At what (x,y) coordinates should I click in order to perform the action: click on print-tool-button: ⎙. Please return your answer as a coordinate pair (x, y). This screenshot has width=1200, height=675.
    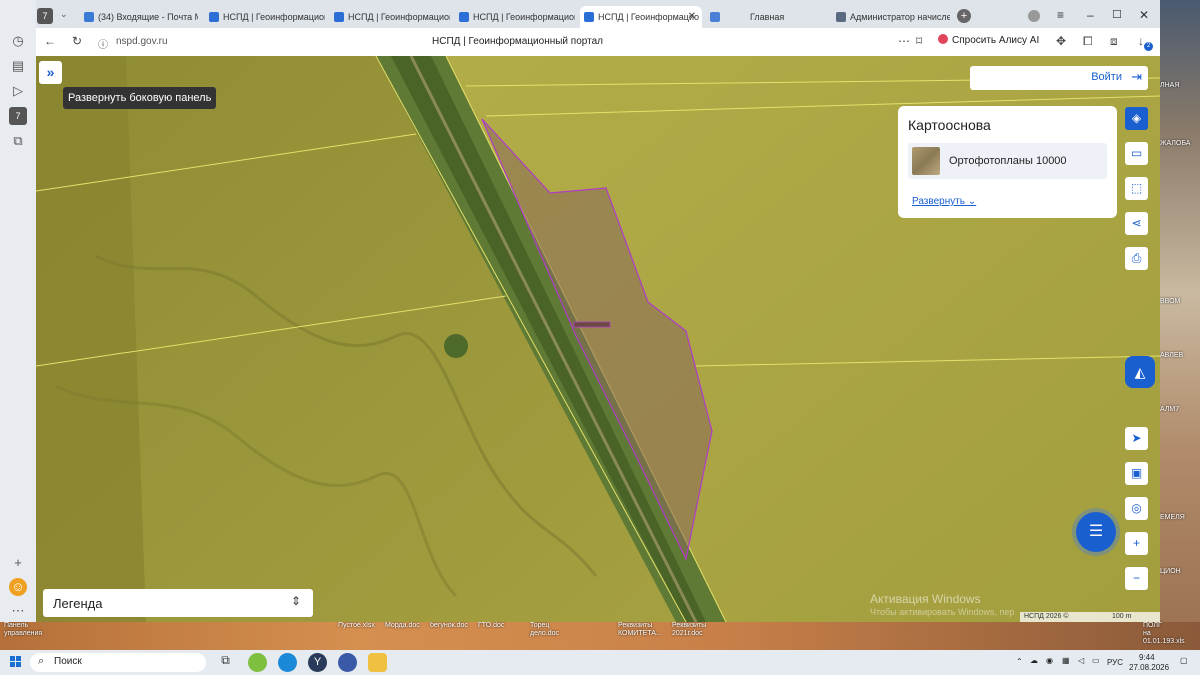
    Looking at the image, I should click on (1136, 258).